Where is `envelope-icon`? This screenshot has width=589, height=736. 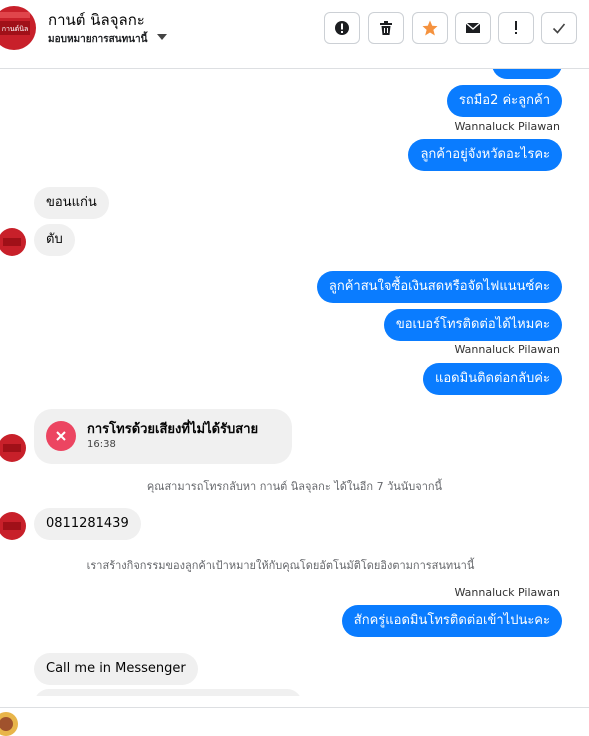 envelope-icon is located at coordinates (473, 27).